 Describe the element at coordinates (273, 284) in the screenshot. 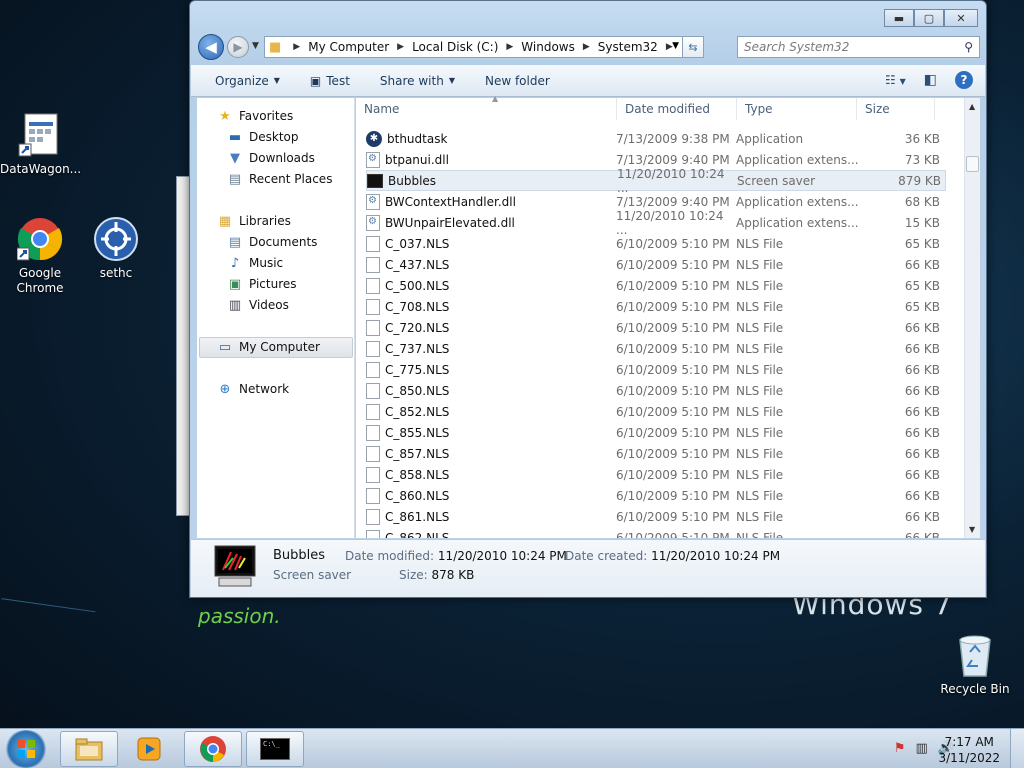

I see `nav-label: Pictures` at that location.